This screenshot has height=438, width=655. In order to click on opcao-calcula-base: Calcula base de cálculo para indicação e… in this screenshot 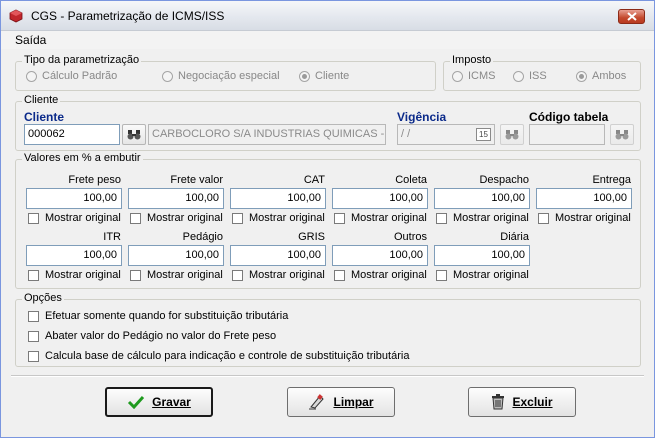, I will do `click(218, 356)`.